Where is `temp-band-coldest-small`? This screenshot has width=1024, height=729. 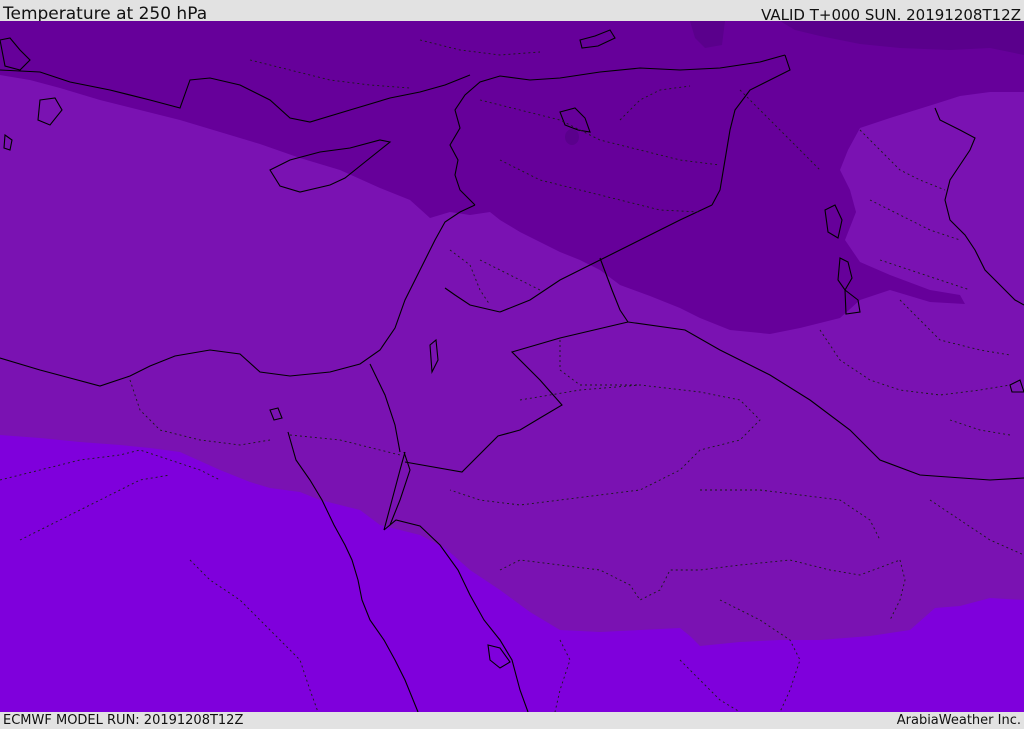 temp-band-coldest-small is located at coordinates (572, 137).